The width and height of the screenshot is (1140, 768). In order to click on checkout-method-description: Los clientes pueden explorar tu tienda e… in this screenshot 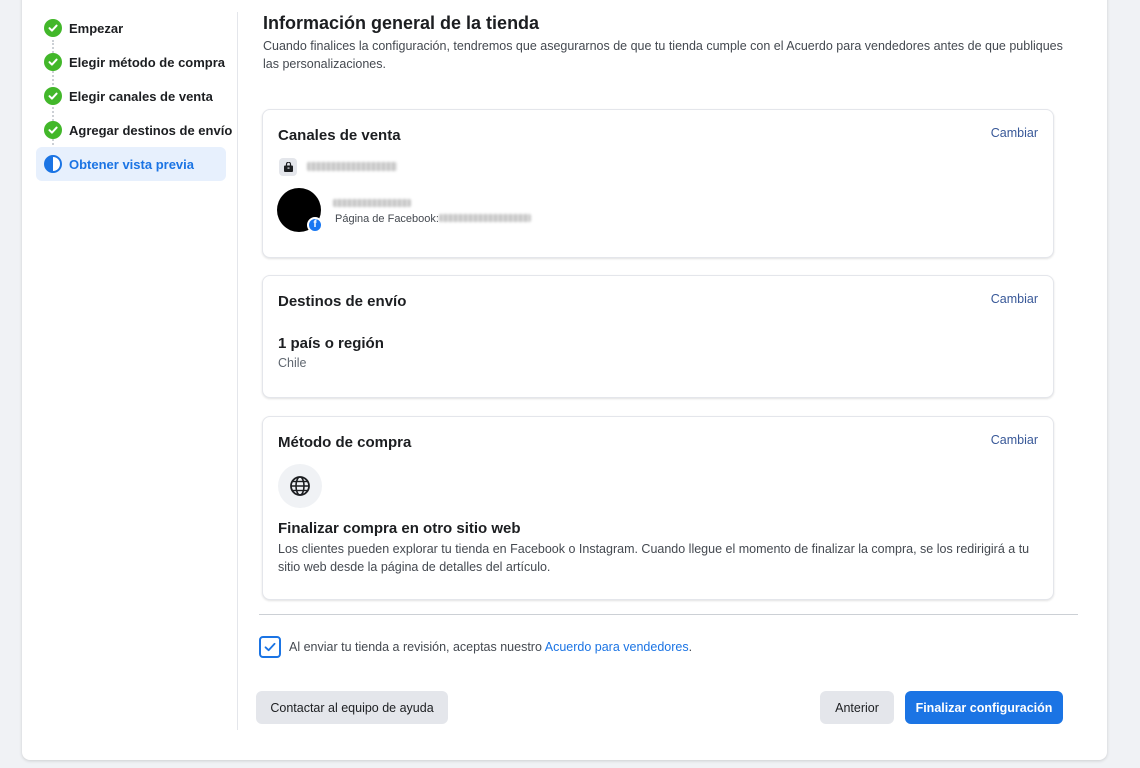, I will do `click(654, 558)`.